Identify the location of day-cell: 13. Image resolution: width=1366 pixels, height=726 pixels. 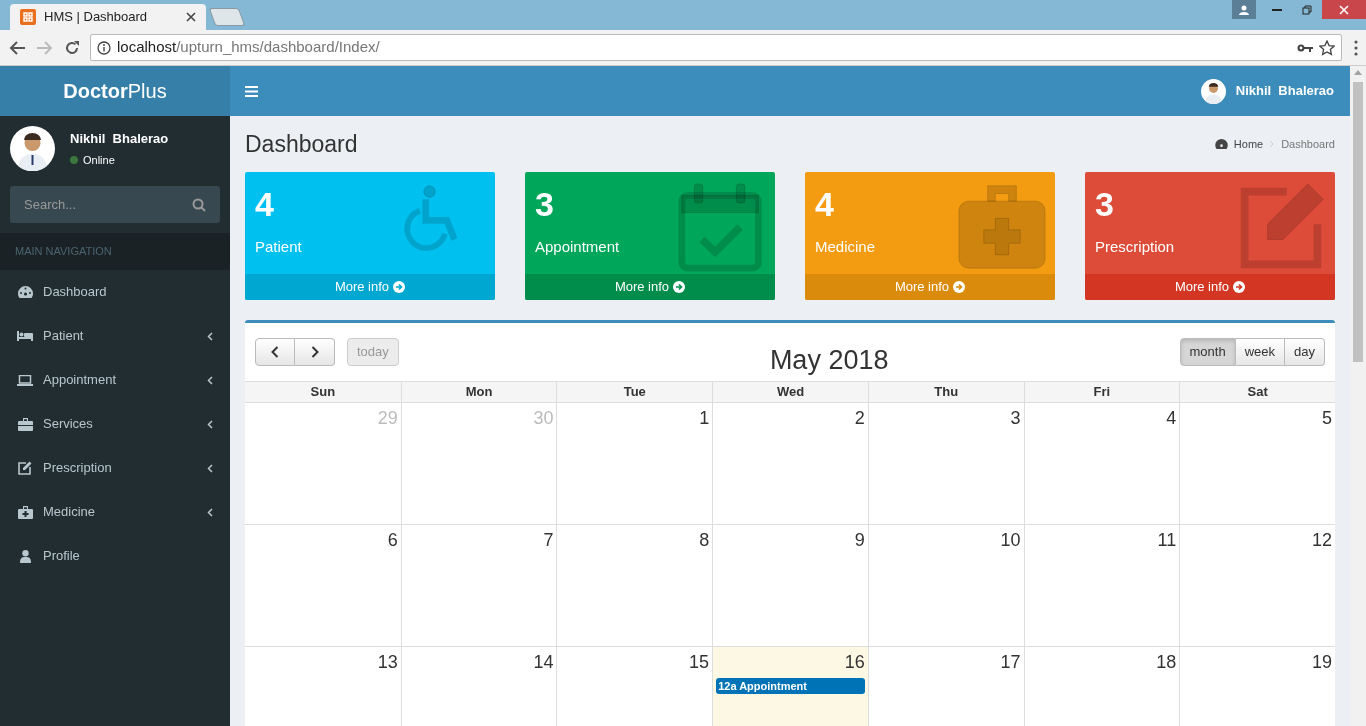
(323, 686).